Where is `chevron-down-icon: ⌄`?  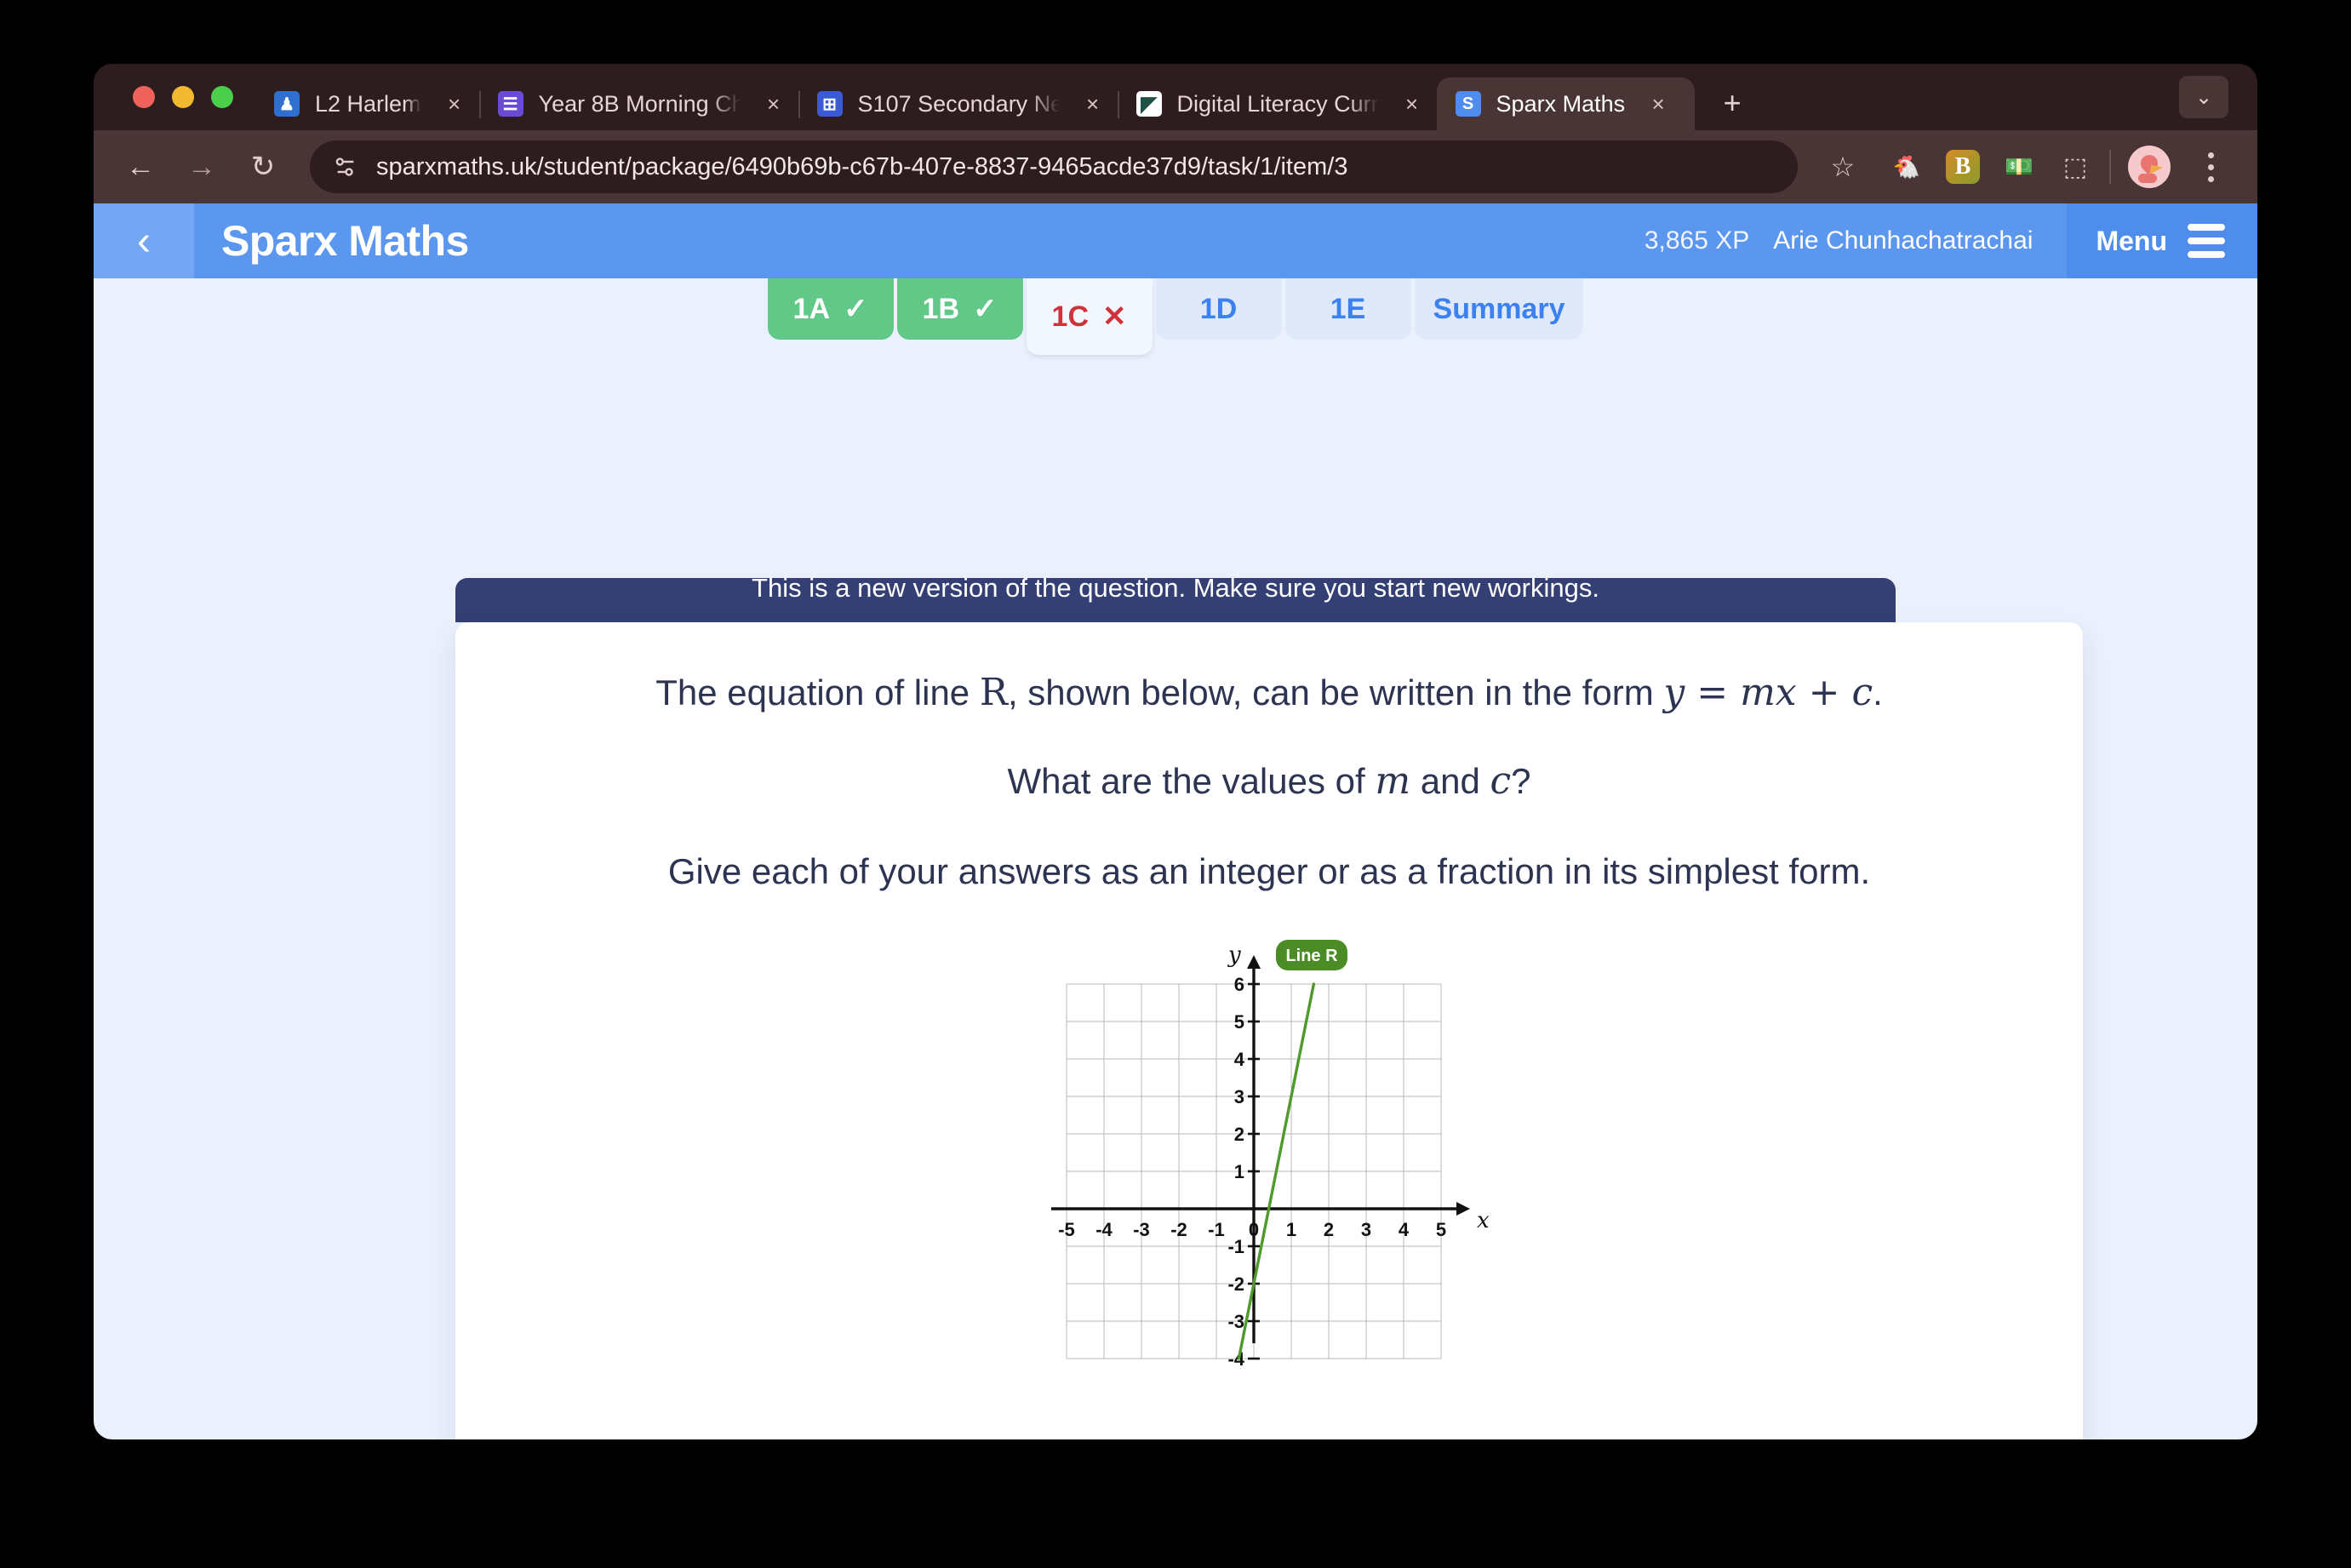
chevron-down-icon: ⌄ is located at coordinates (2204, 97).